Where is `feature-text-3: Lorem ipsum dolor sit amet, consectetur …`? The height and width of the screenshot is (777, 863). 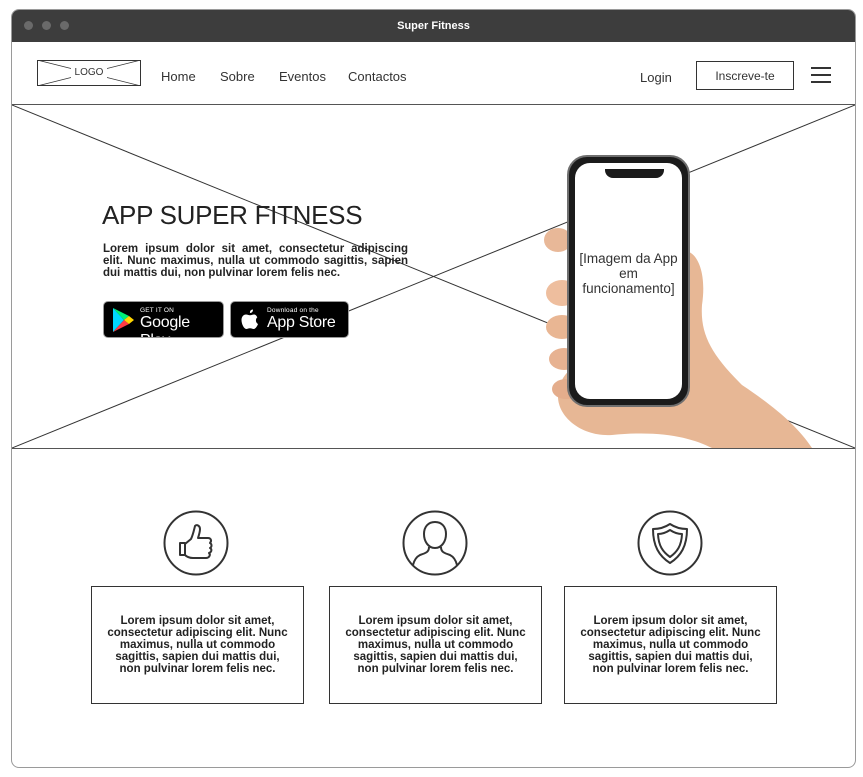 feature-text-3: Lorem ipsum dolor sit amet, consectetur … is located at coordinates (670, 645).